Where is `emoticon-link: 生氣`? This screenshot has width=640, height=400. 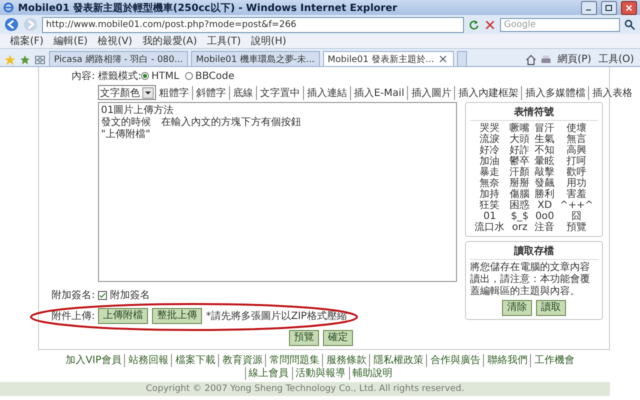 emoticon-link: 生氣 is located at coordinates (544, 139).